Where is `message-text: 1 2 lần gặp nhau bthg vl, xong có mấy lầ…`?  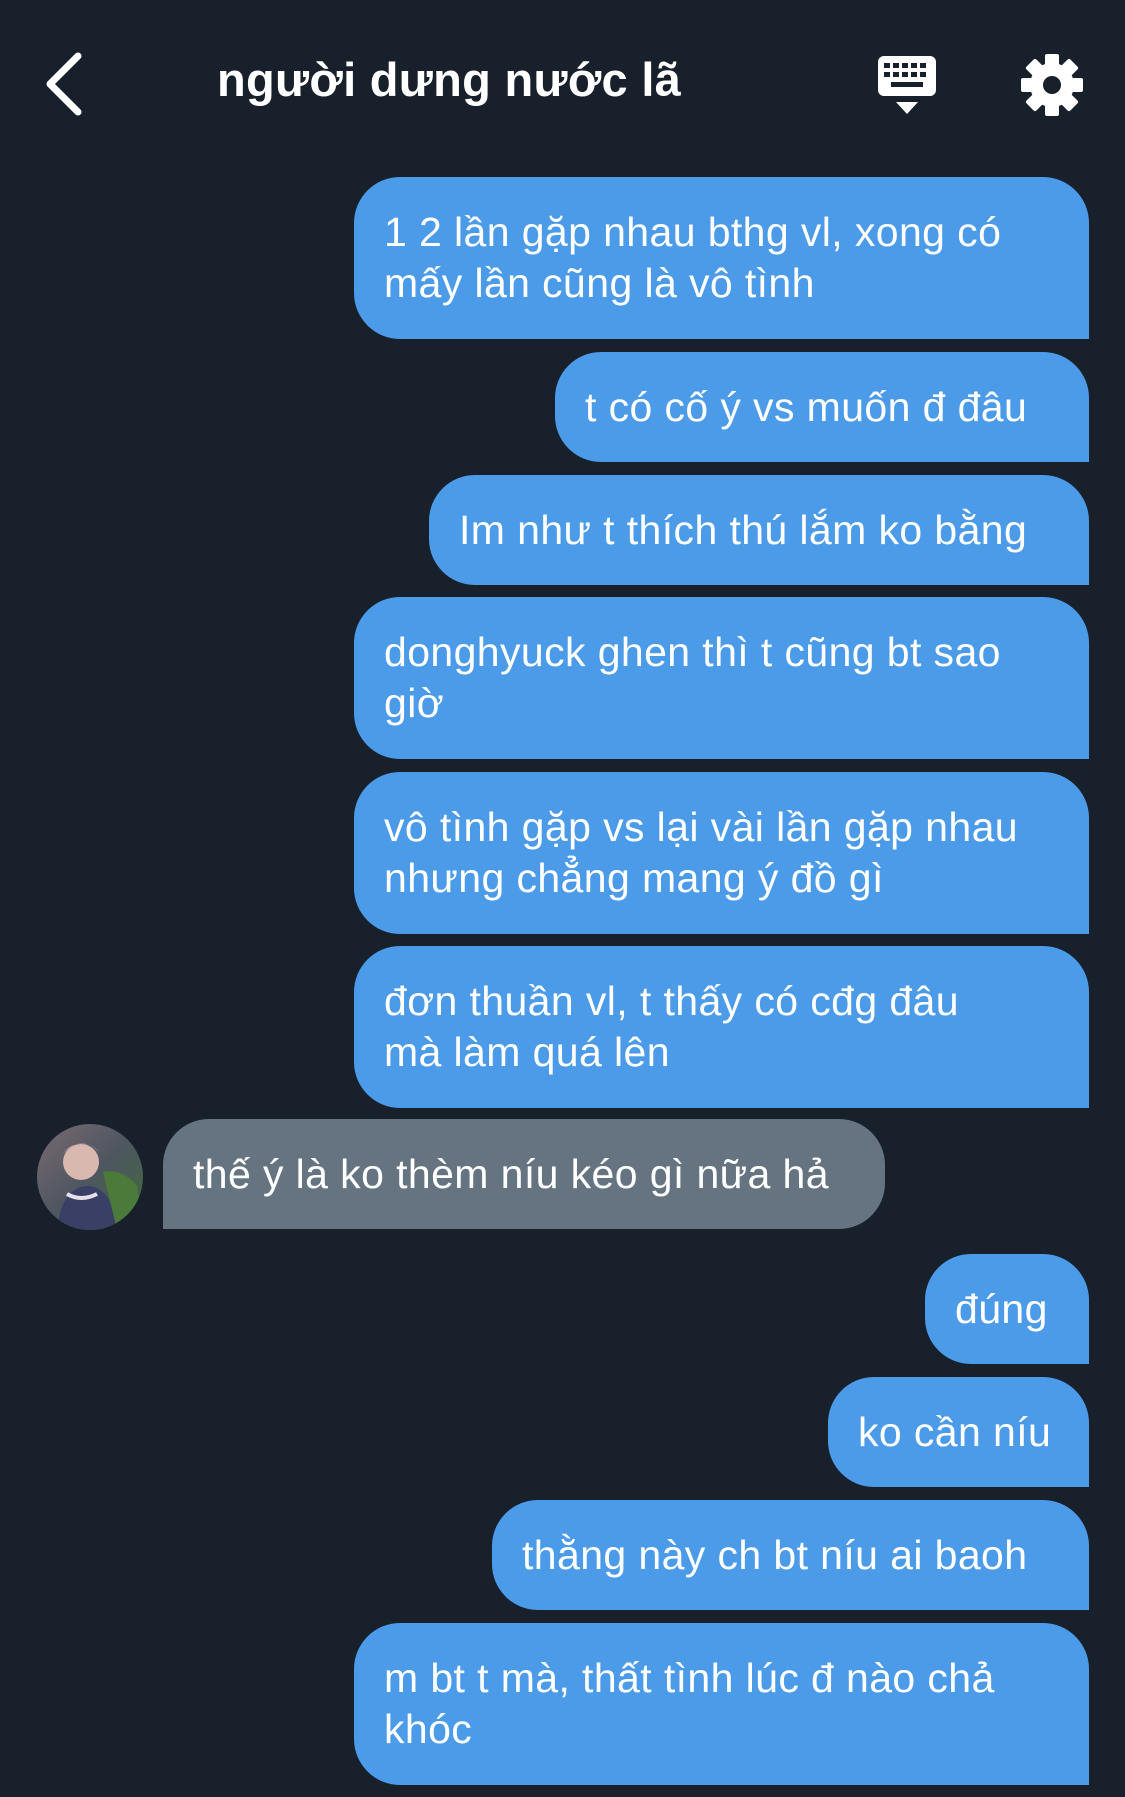
message-text: 1 2 lần gặp nhau bthg vl, xong có mấy lầ… is located at coordinates (693, 257).